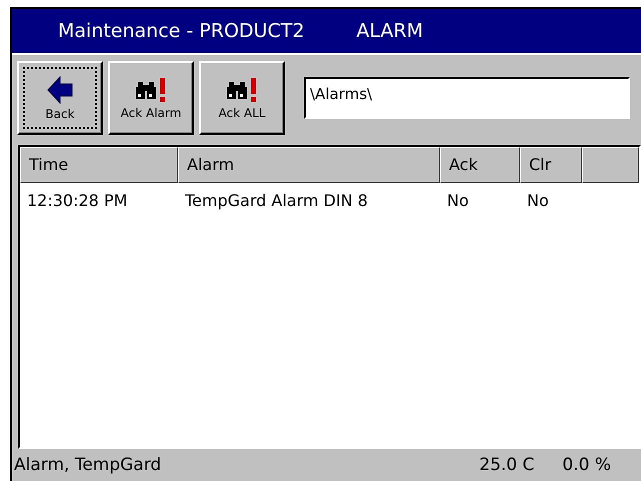  I want to click on acknowledge-button: Ack ALL, so click(242, 98).